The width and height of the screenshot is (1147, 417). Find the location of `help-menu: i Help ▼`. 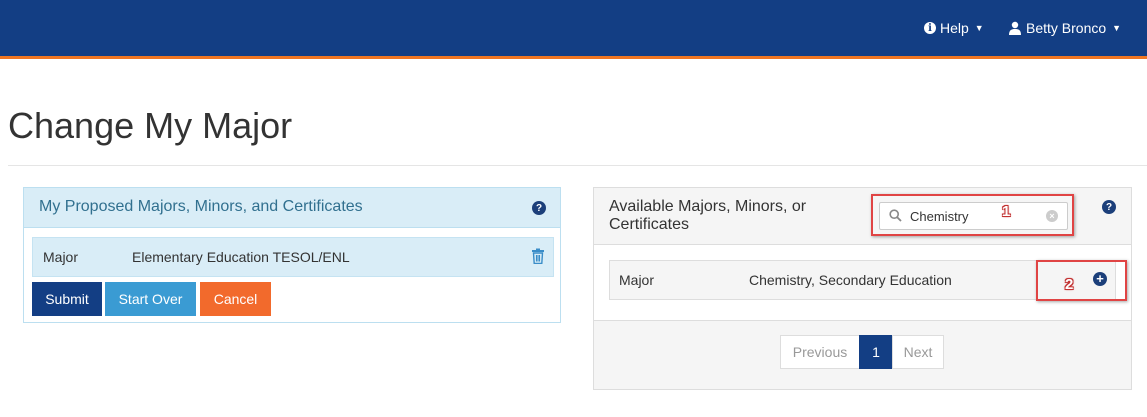

help-menu: i Help ▼ is located at coordinates (954, 28).